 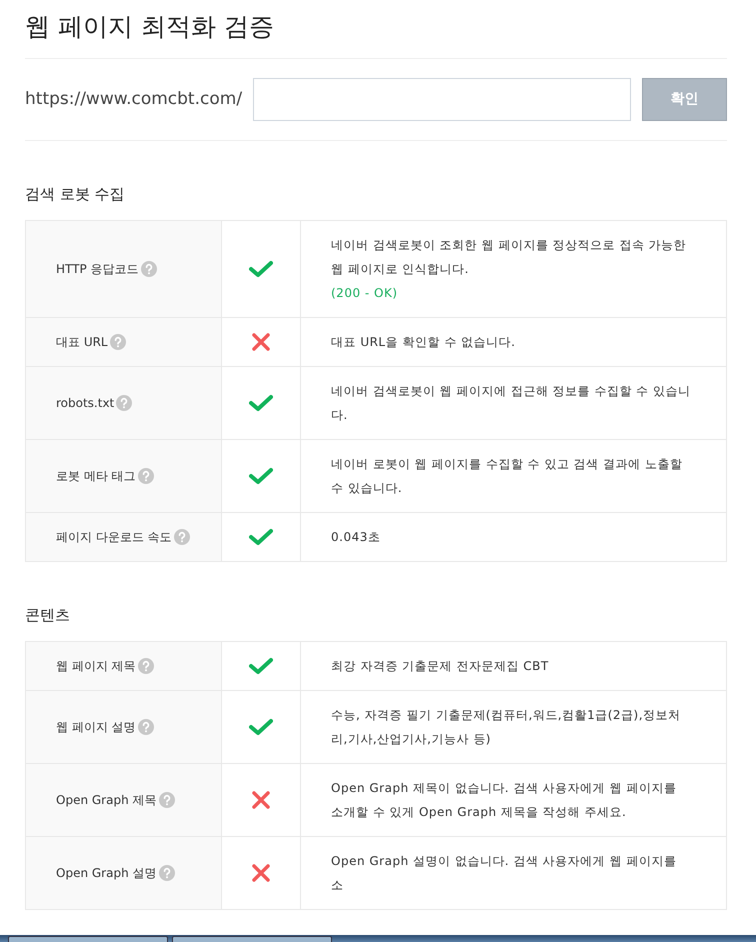 What do you see at coordinates (106, 873) in the screenshot?
I see `row-label: Open Graph 설명` at bounding box center [106, 873].